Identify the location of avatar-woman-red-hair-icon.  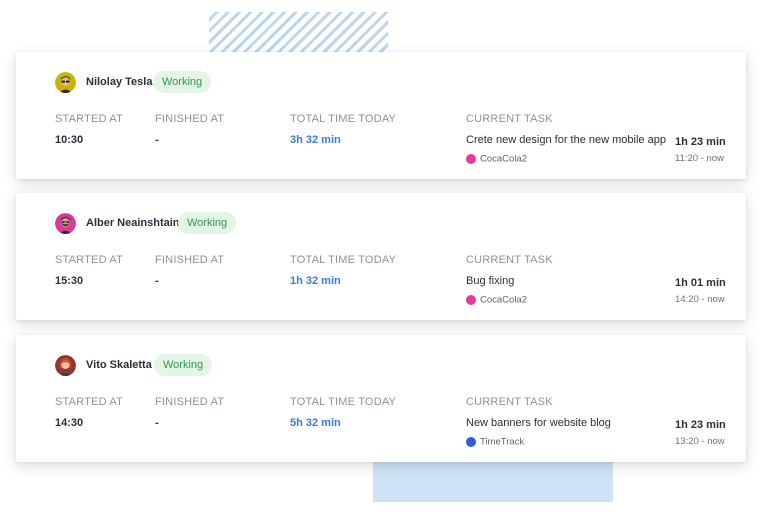
(65, 365).